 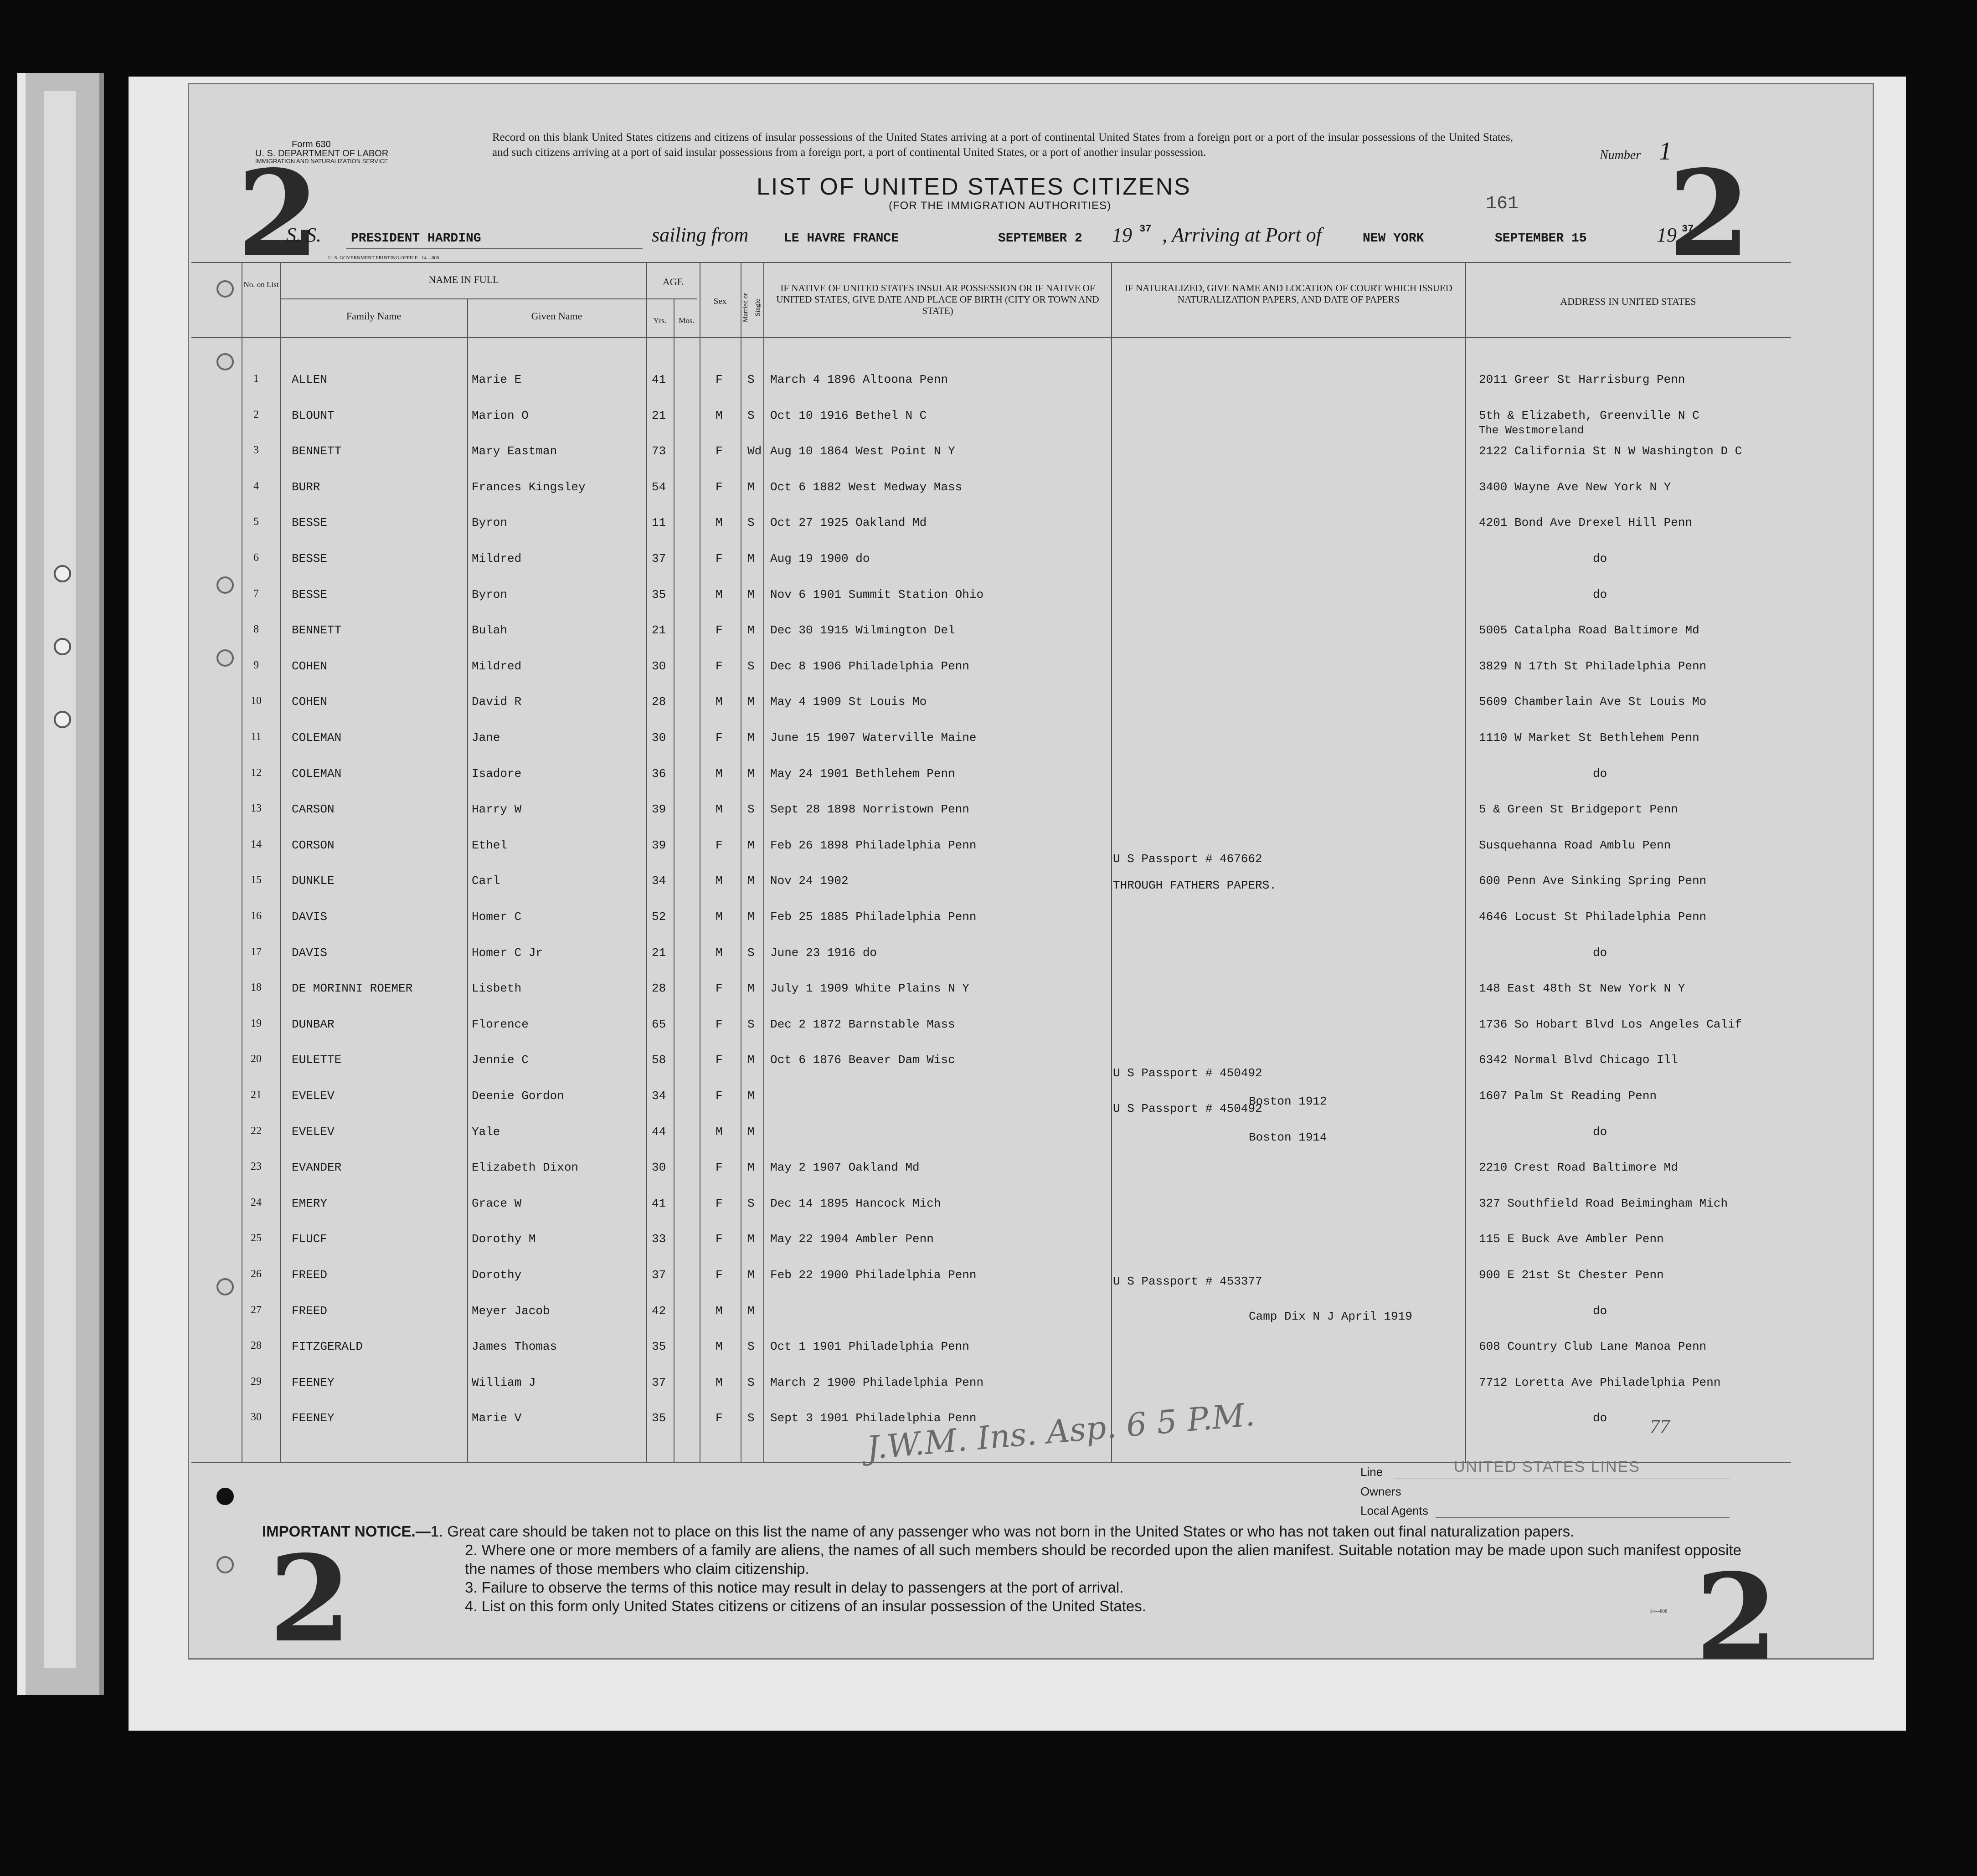 I want to click on birth-date-place: Oct 6 1876 Beaver Dam Wisc, so click(x=862, y=1060).